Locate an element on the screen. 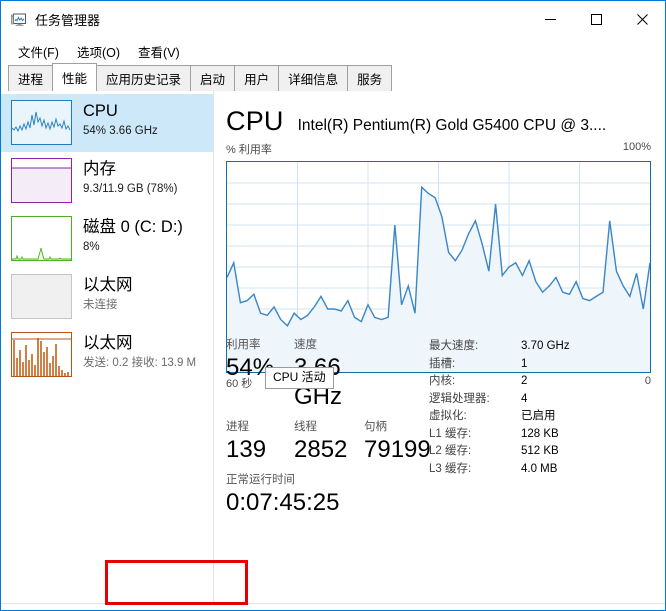 The height and width of the screenshot is (611, 666). tab-performance: 性能 is located at coordinates (75, 77).